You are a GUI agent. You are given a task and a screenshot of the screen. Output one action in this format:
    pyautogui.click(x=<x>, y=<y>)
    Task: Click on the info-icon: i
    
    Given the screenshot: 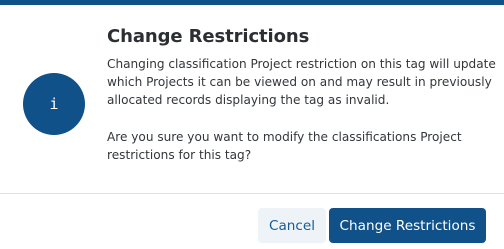 What is the action you would take?
    pyautogui.click(x=54, y=104)
    